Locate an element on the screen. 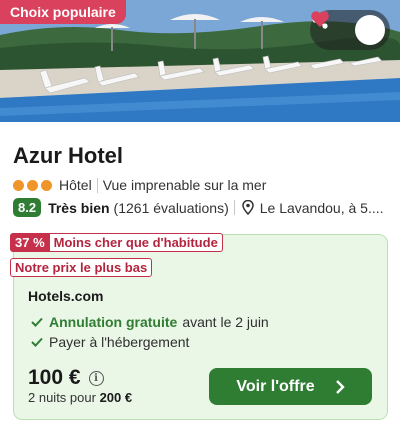 The height and width of the screenshot is (422, 400). view-offer-button: Voir l'offre is located at coordinates (290, 386).